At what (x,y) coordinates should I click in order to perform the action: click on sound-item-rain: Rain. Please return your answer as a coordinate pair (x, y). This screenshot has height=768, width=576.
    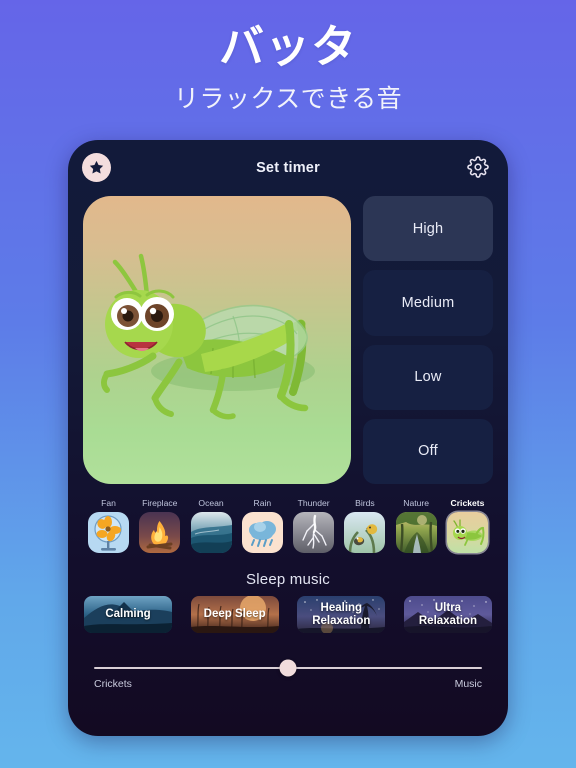
    Looking at the image, I should click on (262, 525).